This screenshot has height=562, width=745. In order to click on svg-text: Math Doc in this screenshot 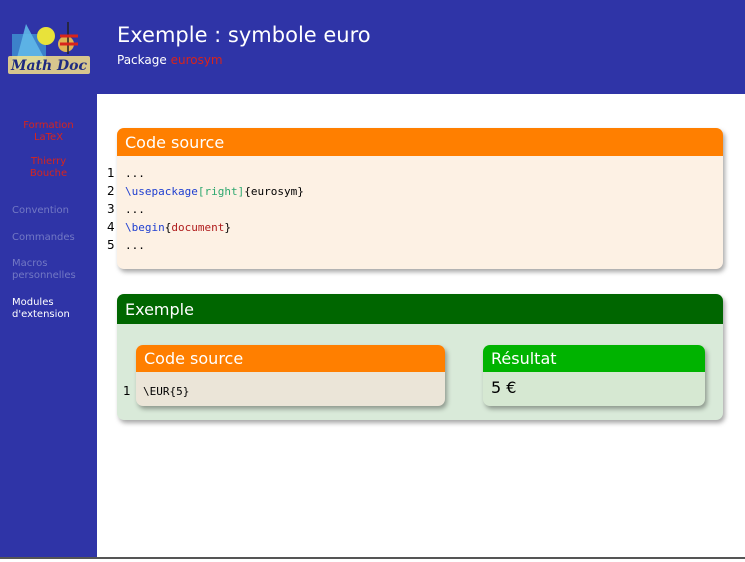, I will do `click(49, 66)`.